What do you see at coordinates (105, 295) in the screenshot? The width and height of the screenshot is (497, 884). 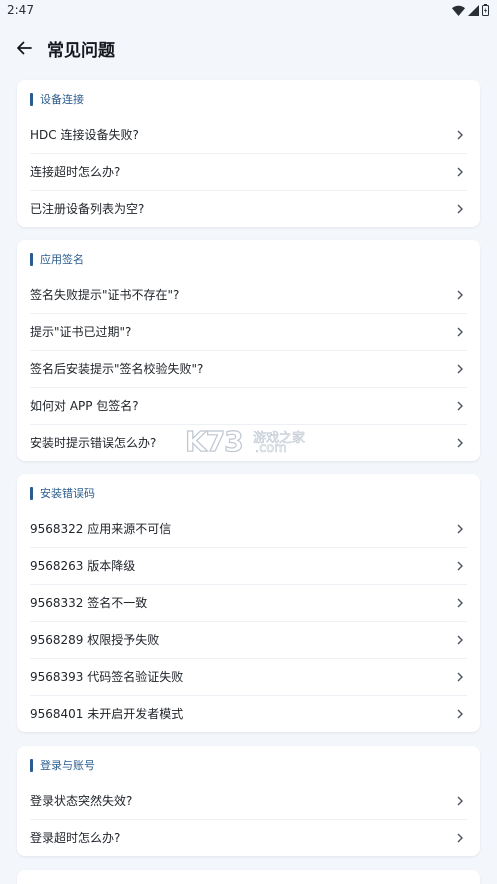 I see `faq-item-label: 签名失败提示"证书不存在"?` at bounding box center [105, 295].